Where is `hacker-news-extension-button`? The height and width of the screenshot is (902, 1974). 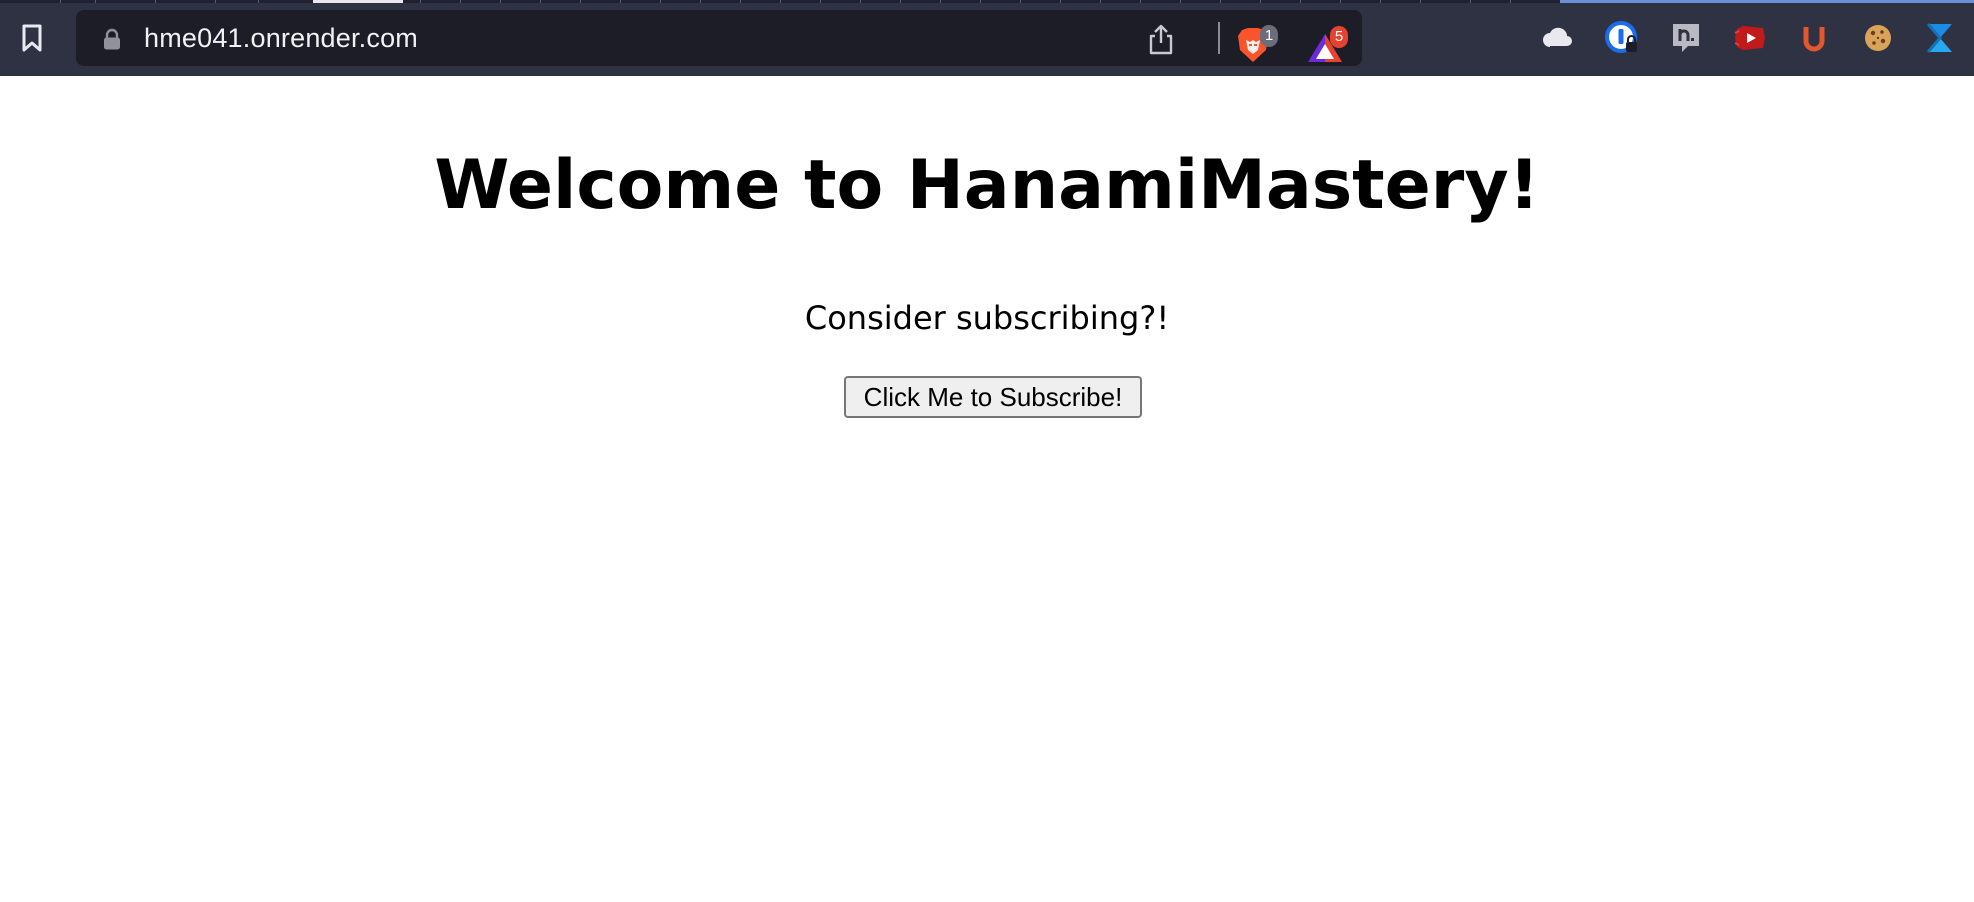 hacker-news-extension-button is located at coordinates (1686, 38).